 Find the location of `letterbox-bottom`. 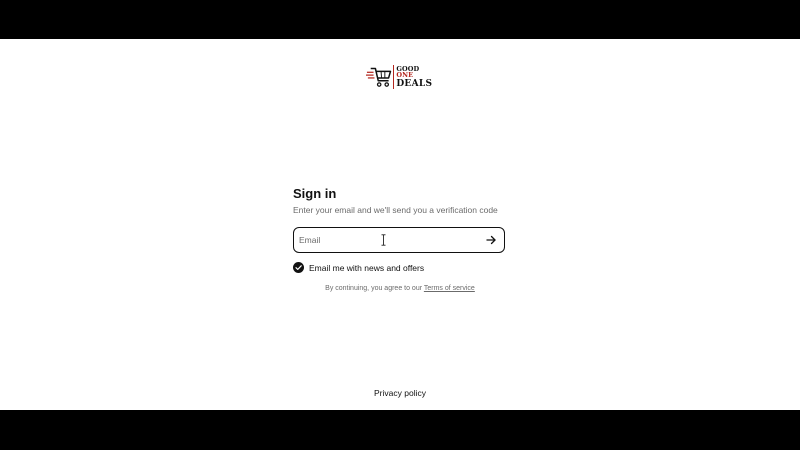

letterbox-bottom is located at coordinates (400, 430).